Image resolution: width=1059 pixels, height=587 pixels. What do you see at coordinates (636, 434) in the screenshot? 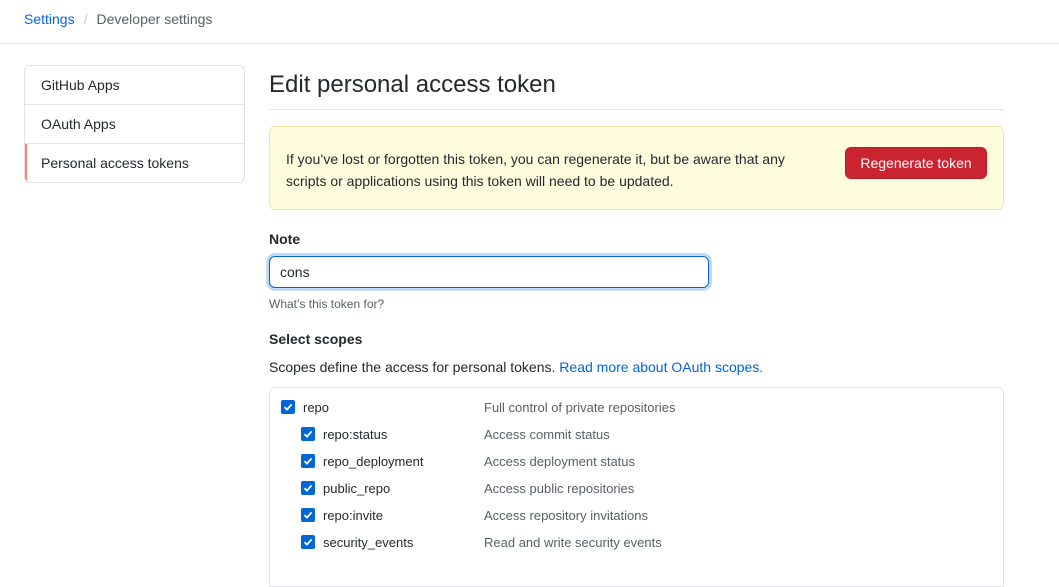
I see `scope-row-repo-status: repo:status Access commit status` at bounding box center [636, 434].